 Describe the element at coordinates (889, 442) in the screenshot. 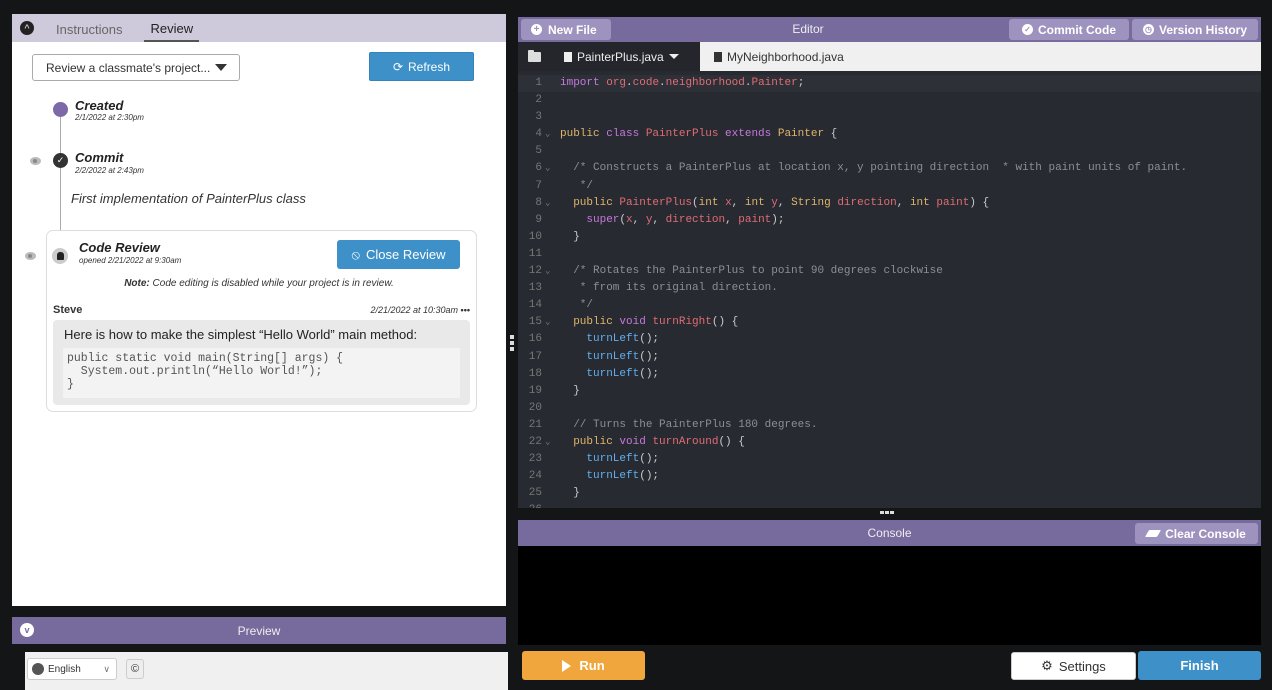

I see `code-line: 22 ⌄ public void turnAround() {` at that location.